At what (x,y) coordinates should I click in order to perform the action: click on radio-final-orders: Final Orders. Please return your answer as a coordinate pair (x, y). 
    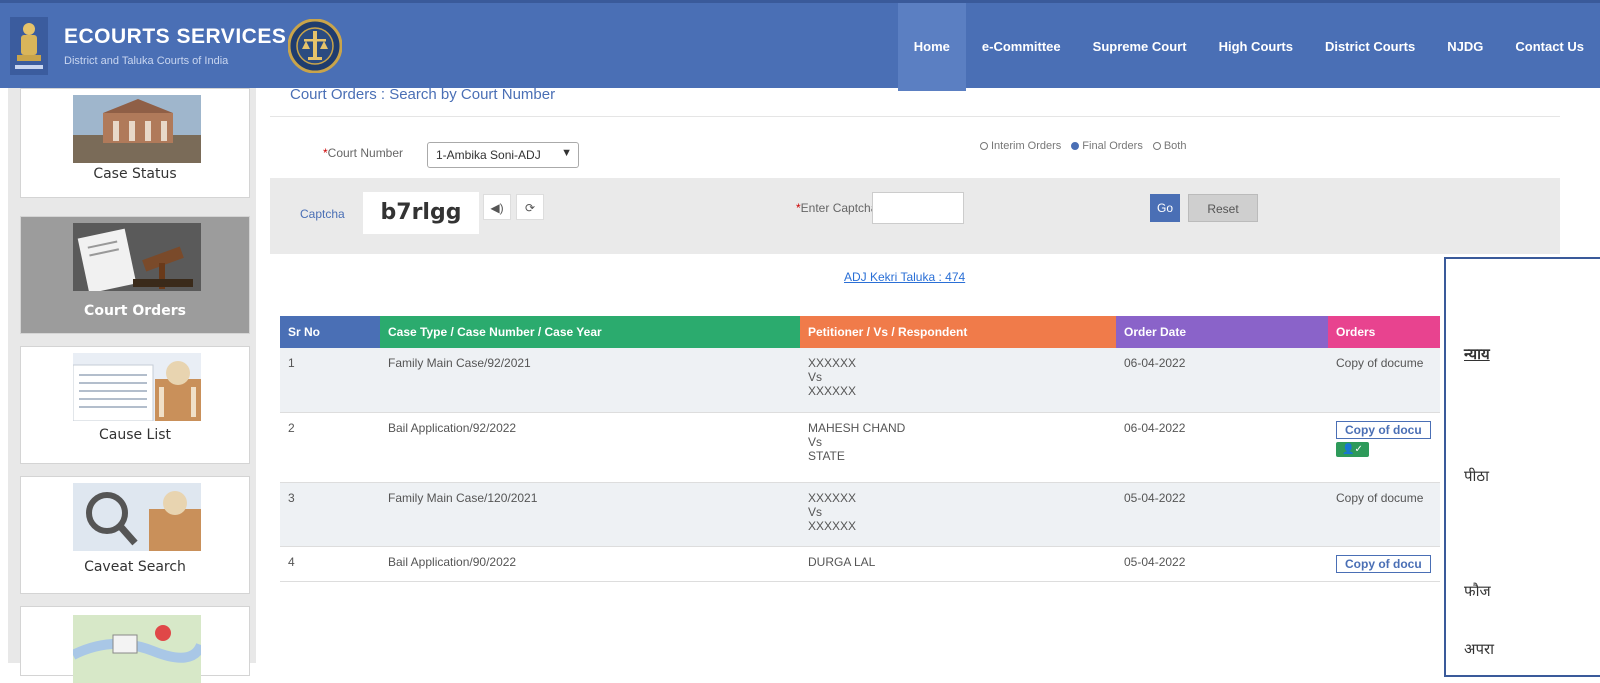
    Looking at the image, I should click on (1107, 146).